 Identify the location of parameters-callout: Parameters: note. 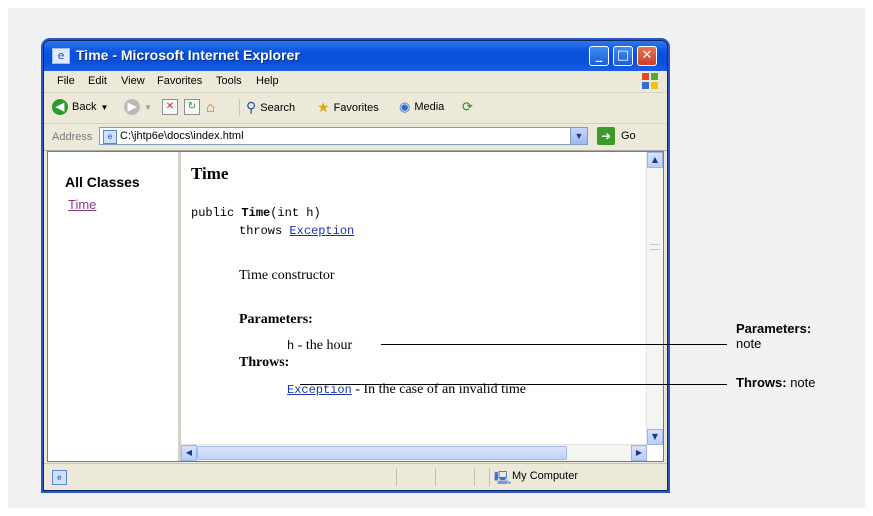
(773, 336).